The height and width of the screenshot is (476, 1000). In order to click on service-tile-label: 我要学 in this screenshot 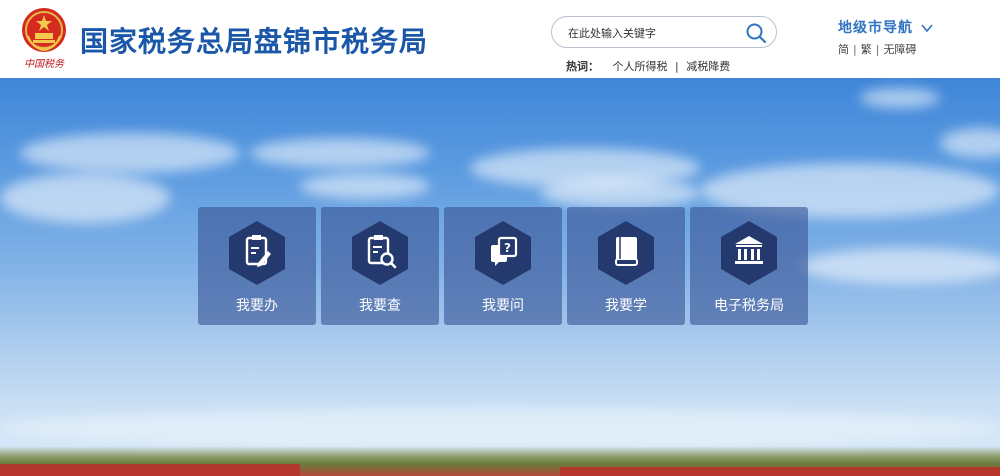, I will do `click(626, 306)`.